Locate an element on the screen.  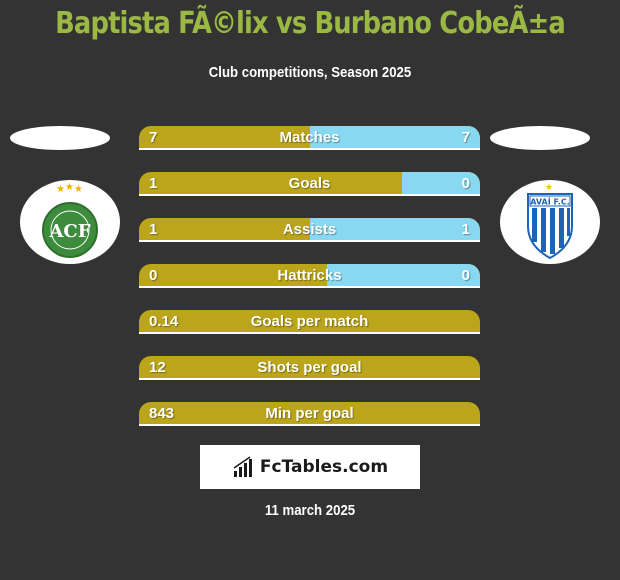
page-subtitle: Club competitions, Season 2025 is located at coordinates (310, 72).